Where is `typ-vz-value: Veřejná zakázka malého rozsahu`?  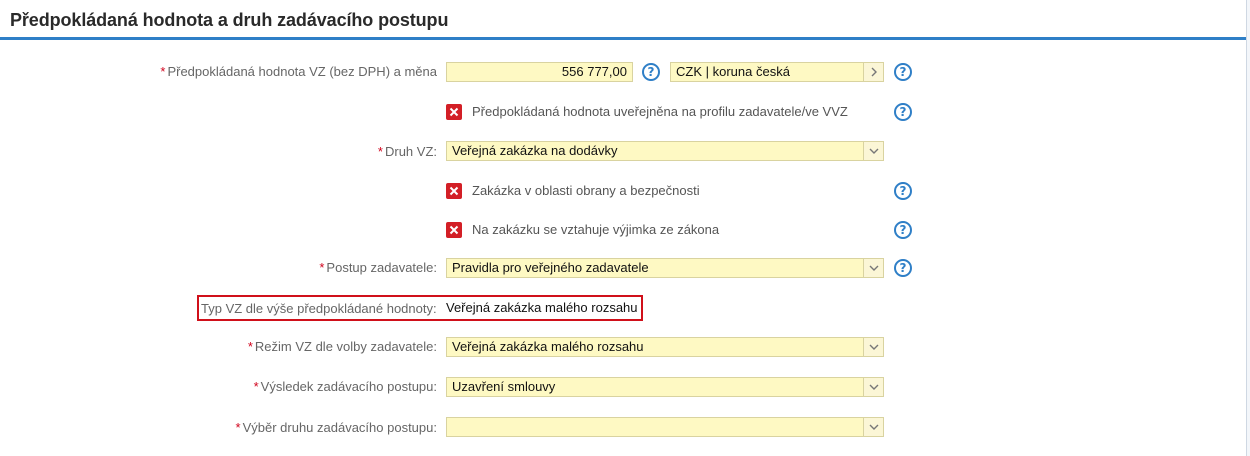 typ-vz-value: Veřejná zakázka malého rozsahu is located at coordinates (542, 307).